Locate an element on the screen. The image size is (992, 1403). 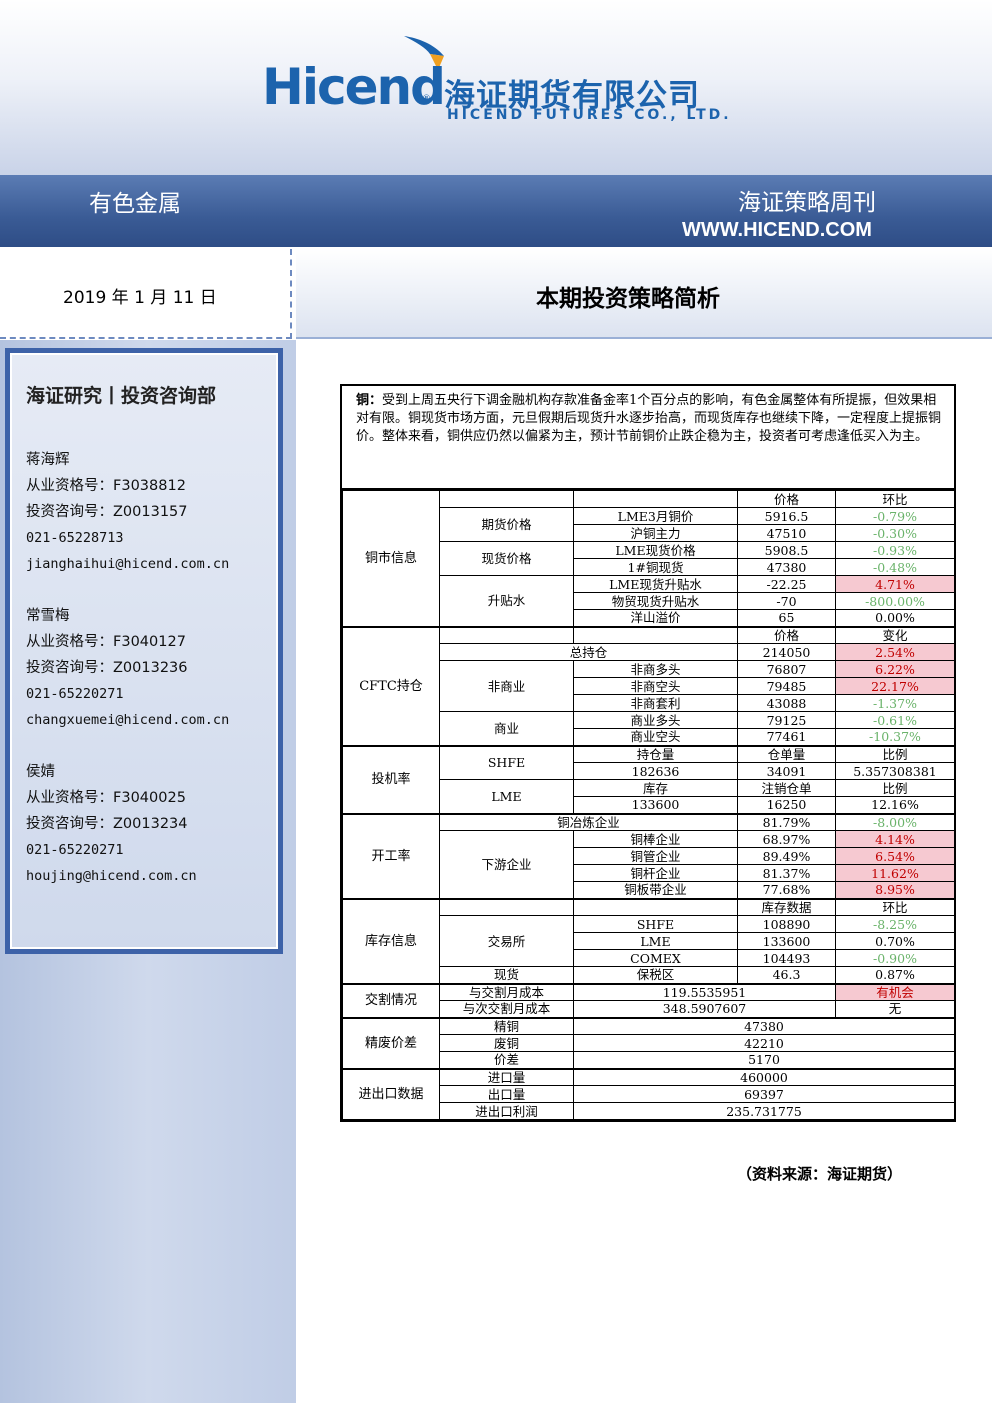
group-label: 现货 is located at coordinates (506, 975).